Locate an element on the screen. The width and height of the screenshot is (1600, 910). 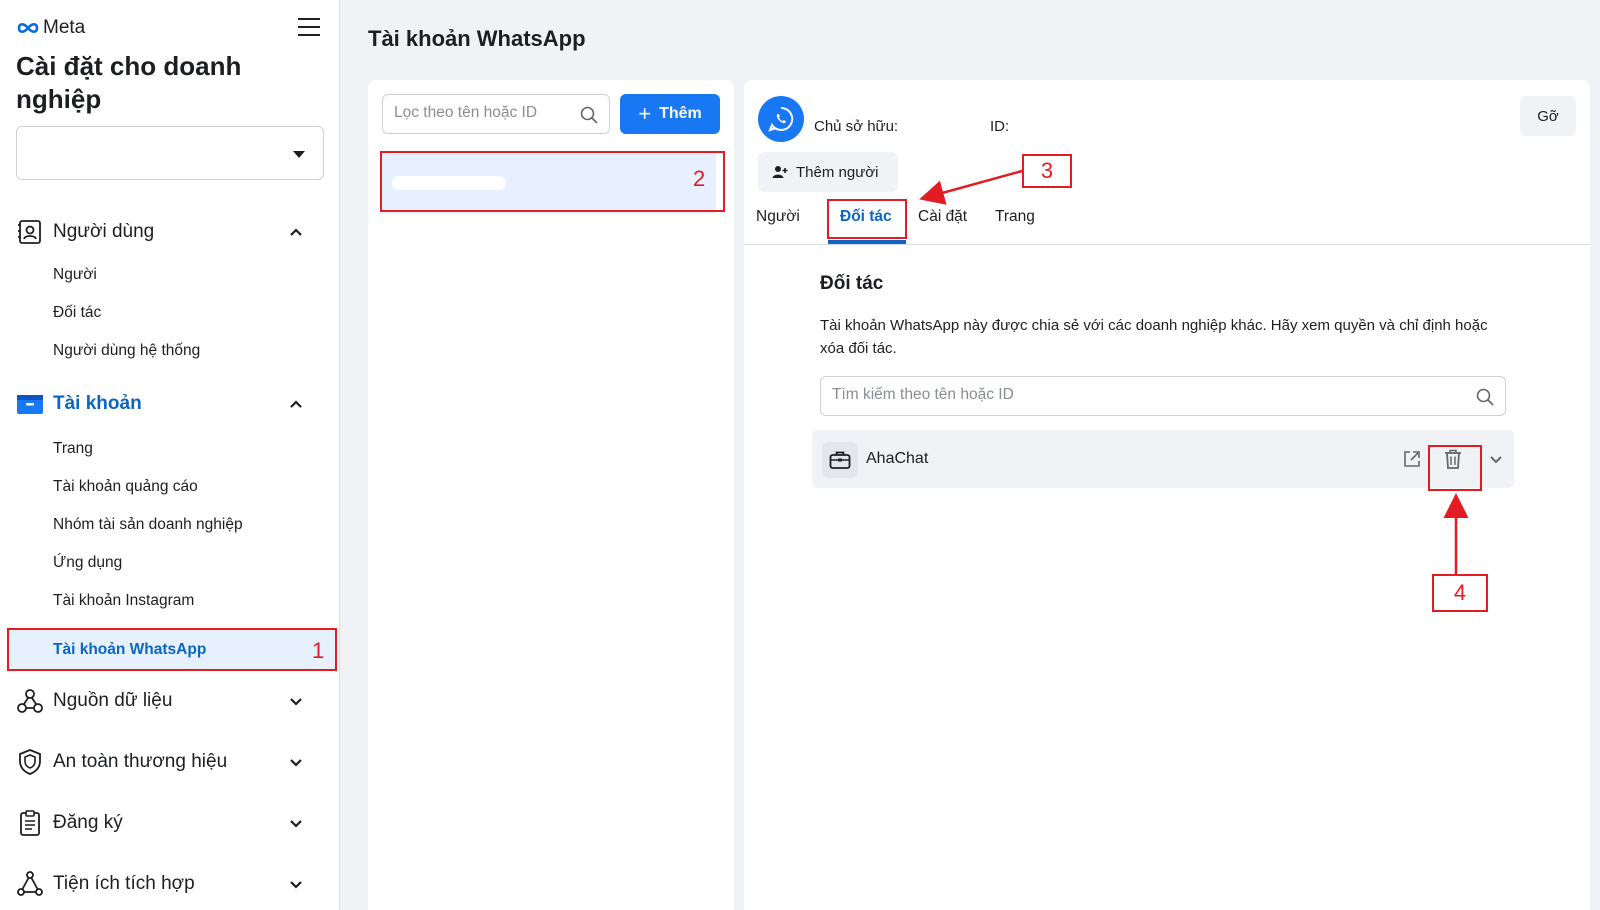
sidebar-section-integrations: Tiện ích tích hợp is located at coordinates (170, 884).